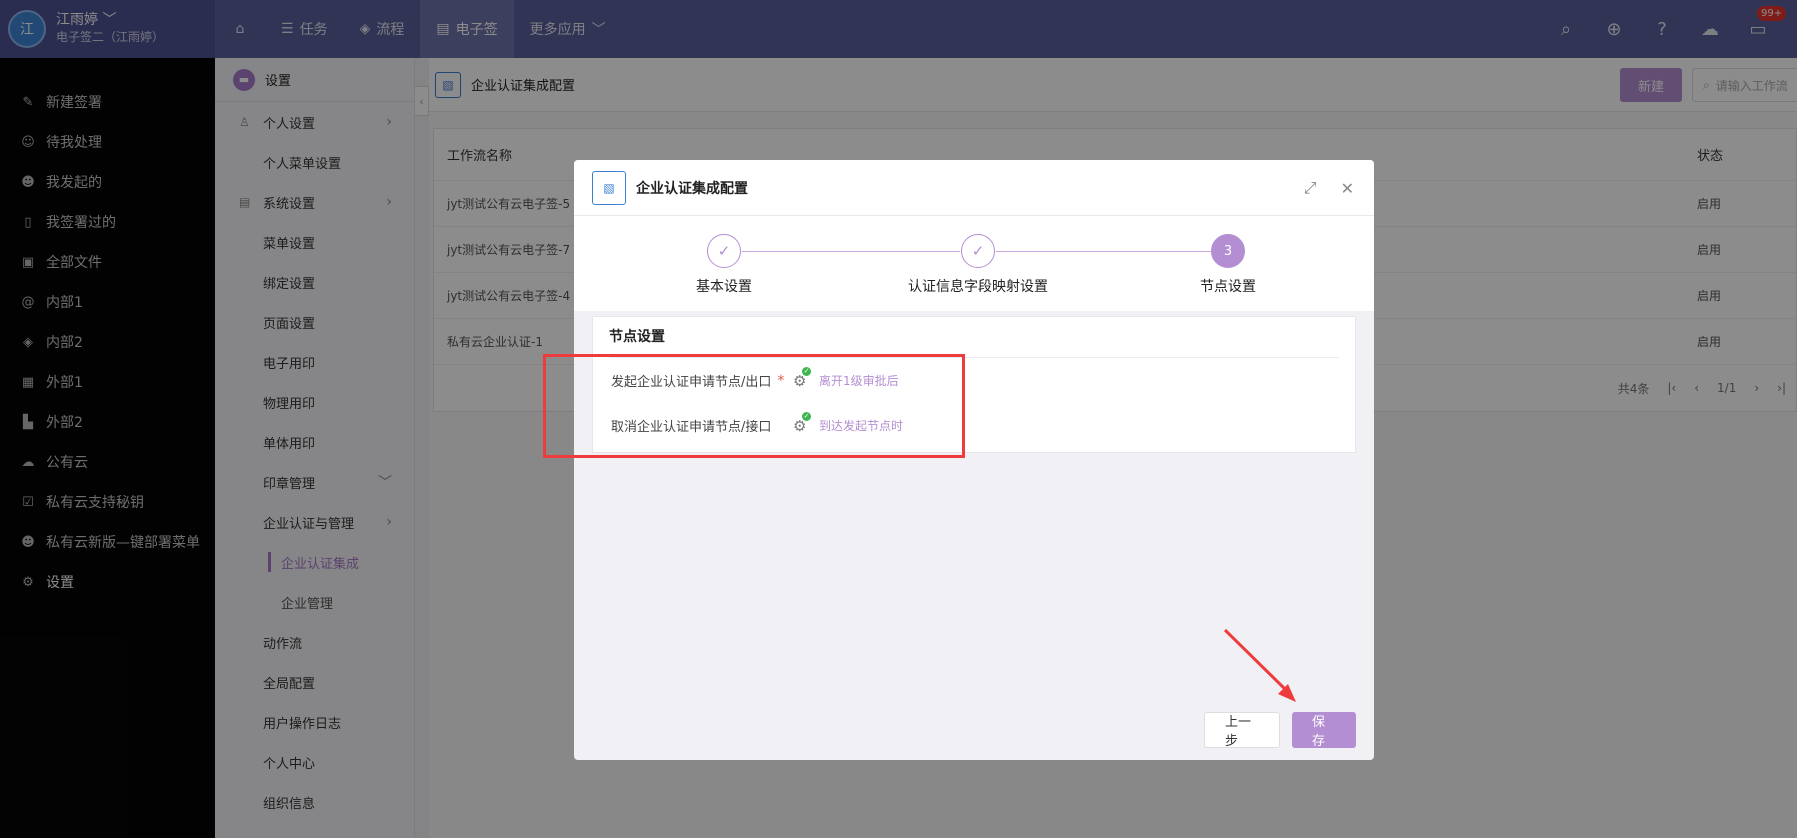  What do you see at coordinates (1347, 188) in the screenshot?
I see `close-icon: ✕` at bounding box center [1347, 188].